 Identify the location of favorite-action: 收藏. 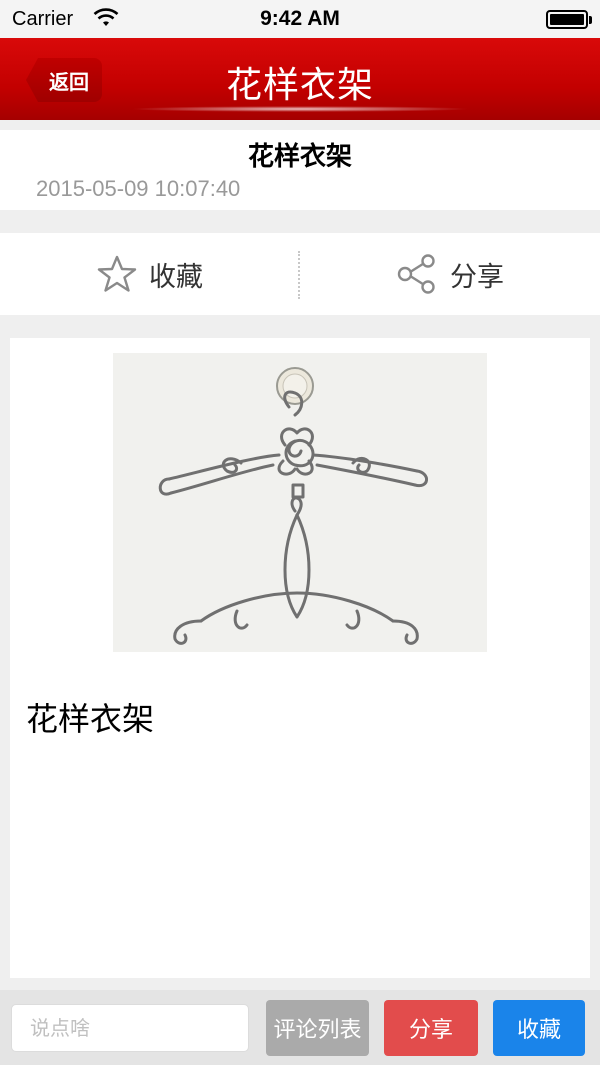
(150, 274).